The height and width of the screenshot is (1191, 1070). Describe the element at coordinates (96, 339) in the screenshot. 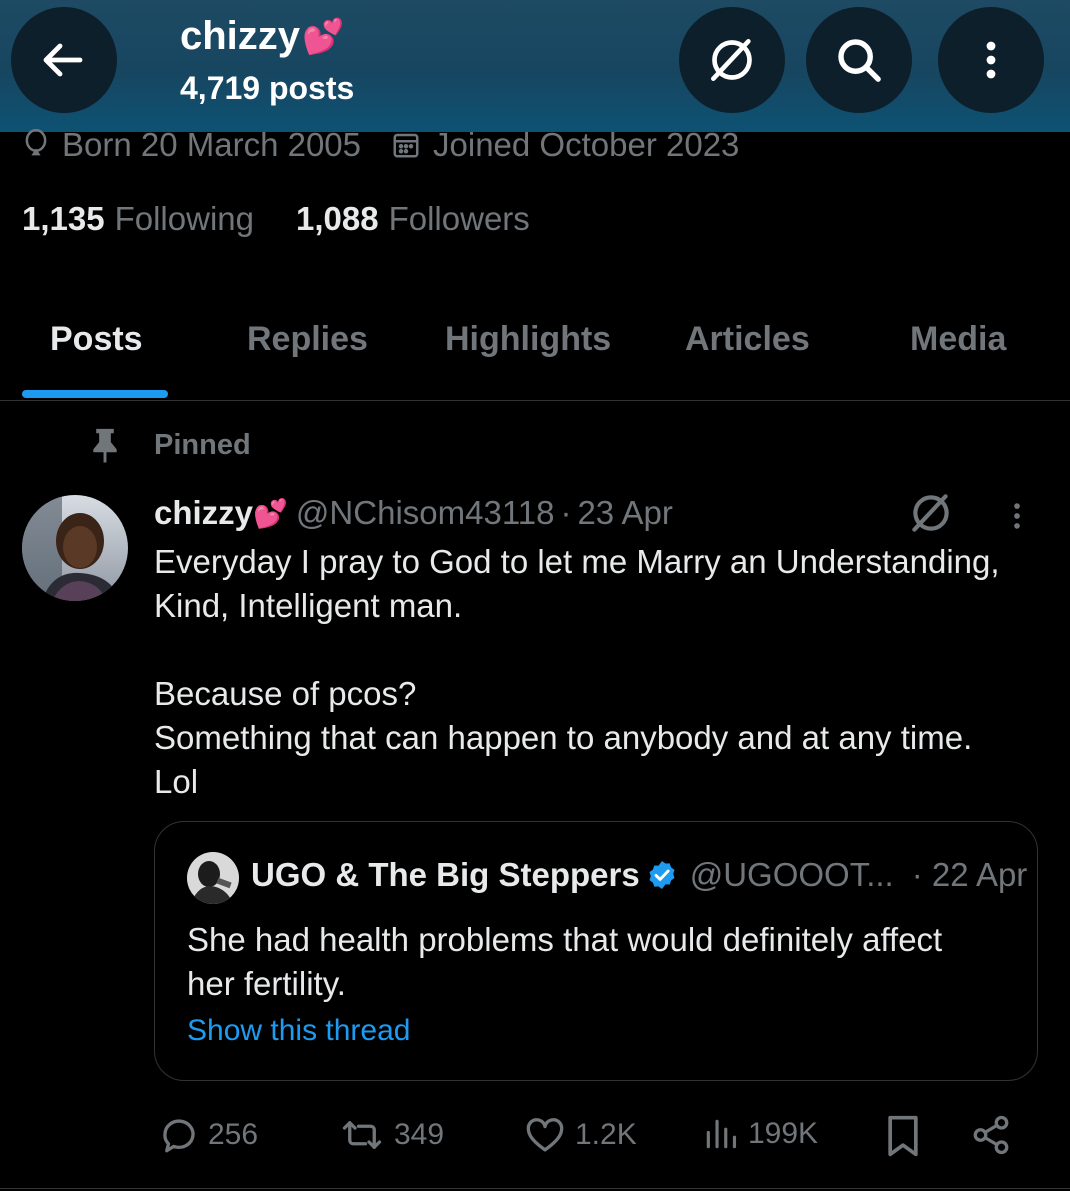

I see `tab-posts: Posts` at that location.